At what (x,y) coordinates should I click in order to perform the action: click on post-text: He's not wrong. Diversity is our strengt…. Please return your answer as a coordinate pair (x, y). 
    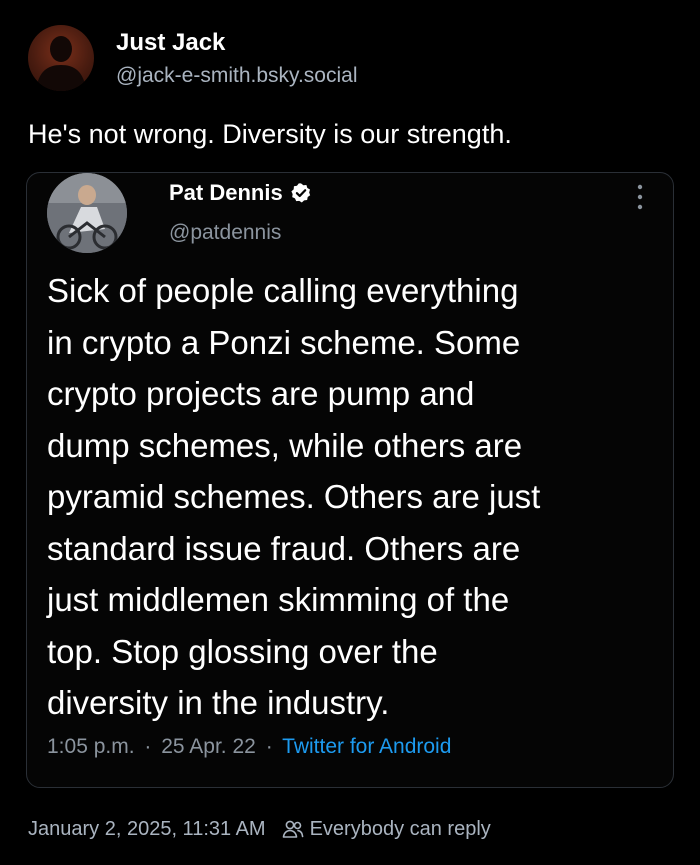
    Looking at the image, I should click on (270, 134).